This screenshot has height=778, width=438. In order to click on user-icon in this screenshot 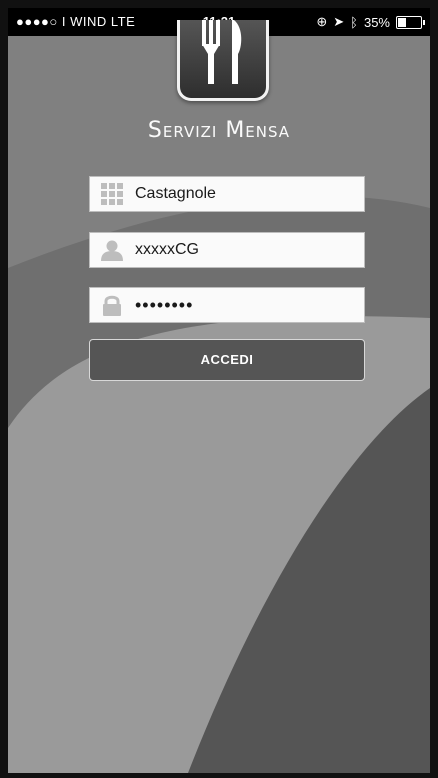, I will do `click(112, 250)`.